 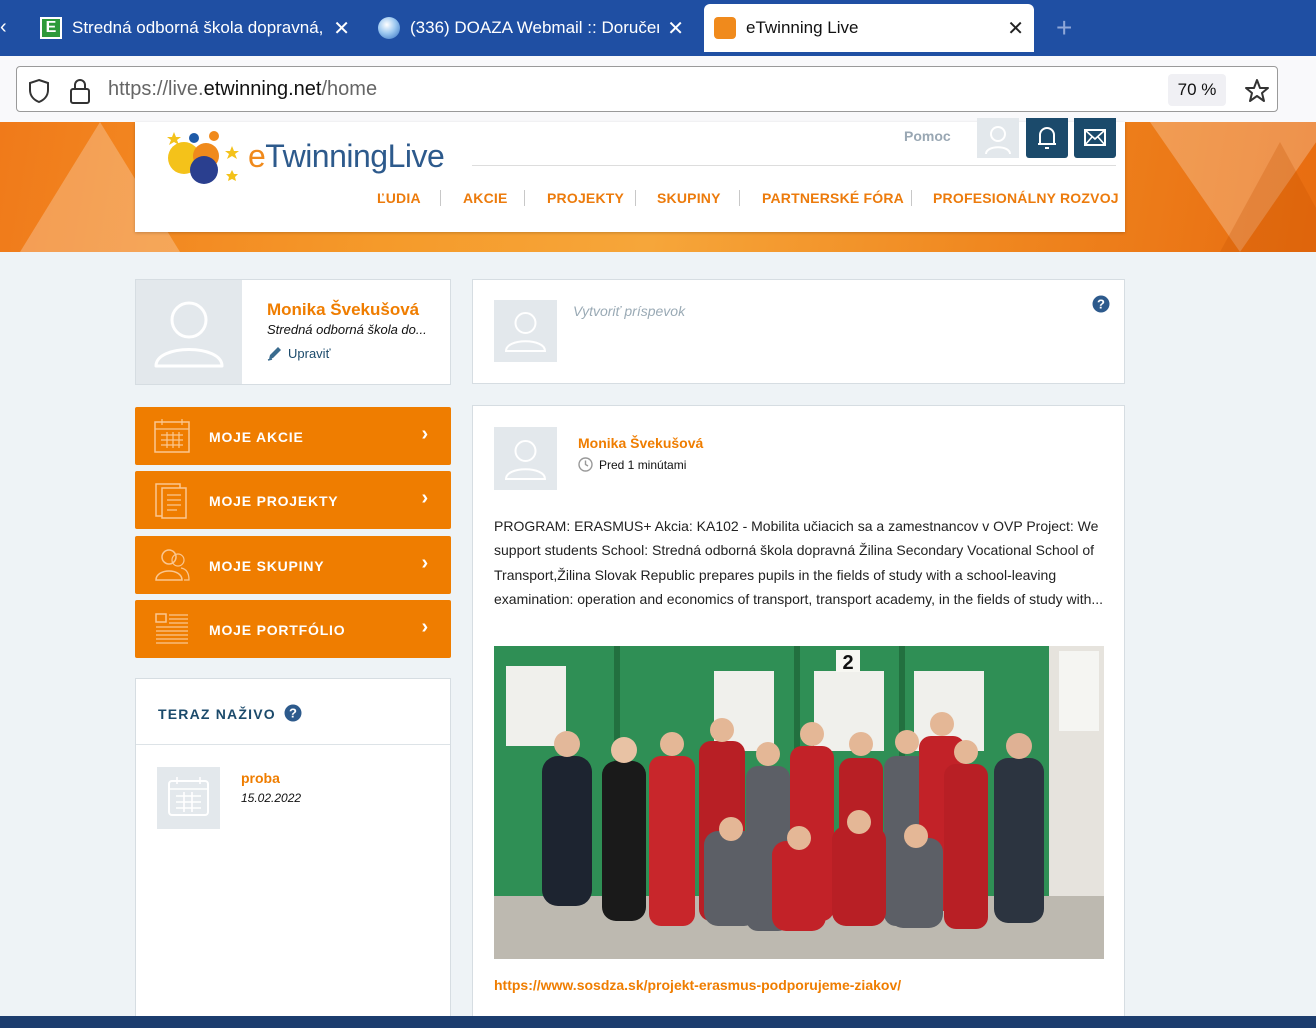 What do you see at coordinates (277, 630) in the screenshot?
I see `button-label: MOJE PORTFÓLIO` at bounding box center [277, 630].